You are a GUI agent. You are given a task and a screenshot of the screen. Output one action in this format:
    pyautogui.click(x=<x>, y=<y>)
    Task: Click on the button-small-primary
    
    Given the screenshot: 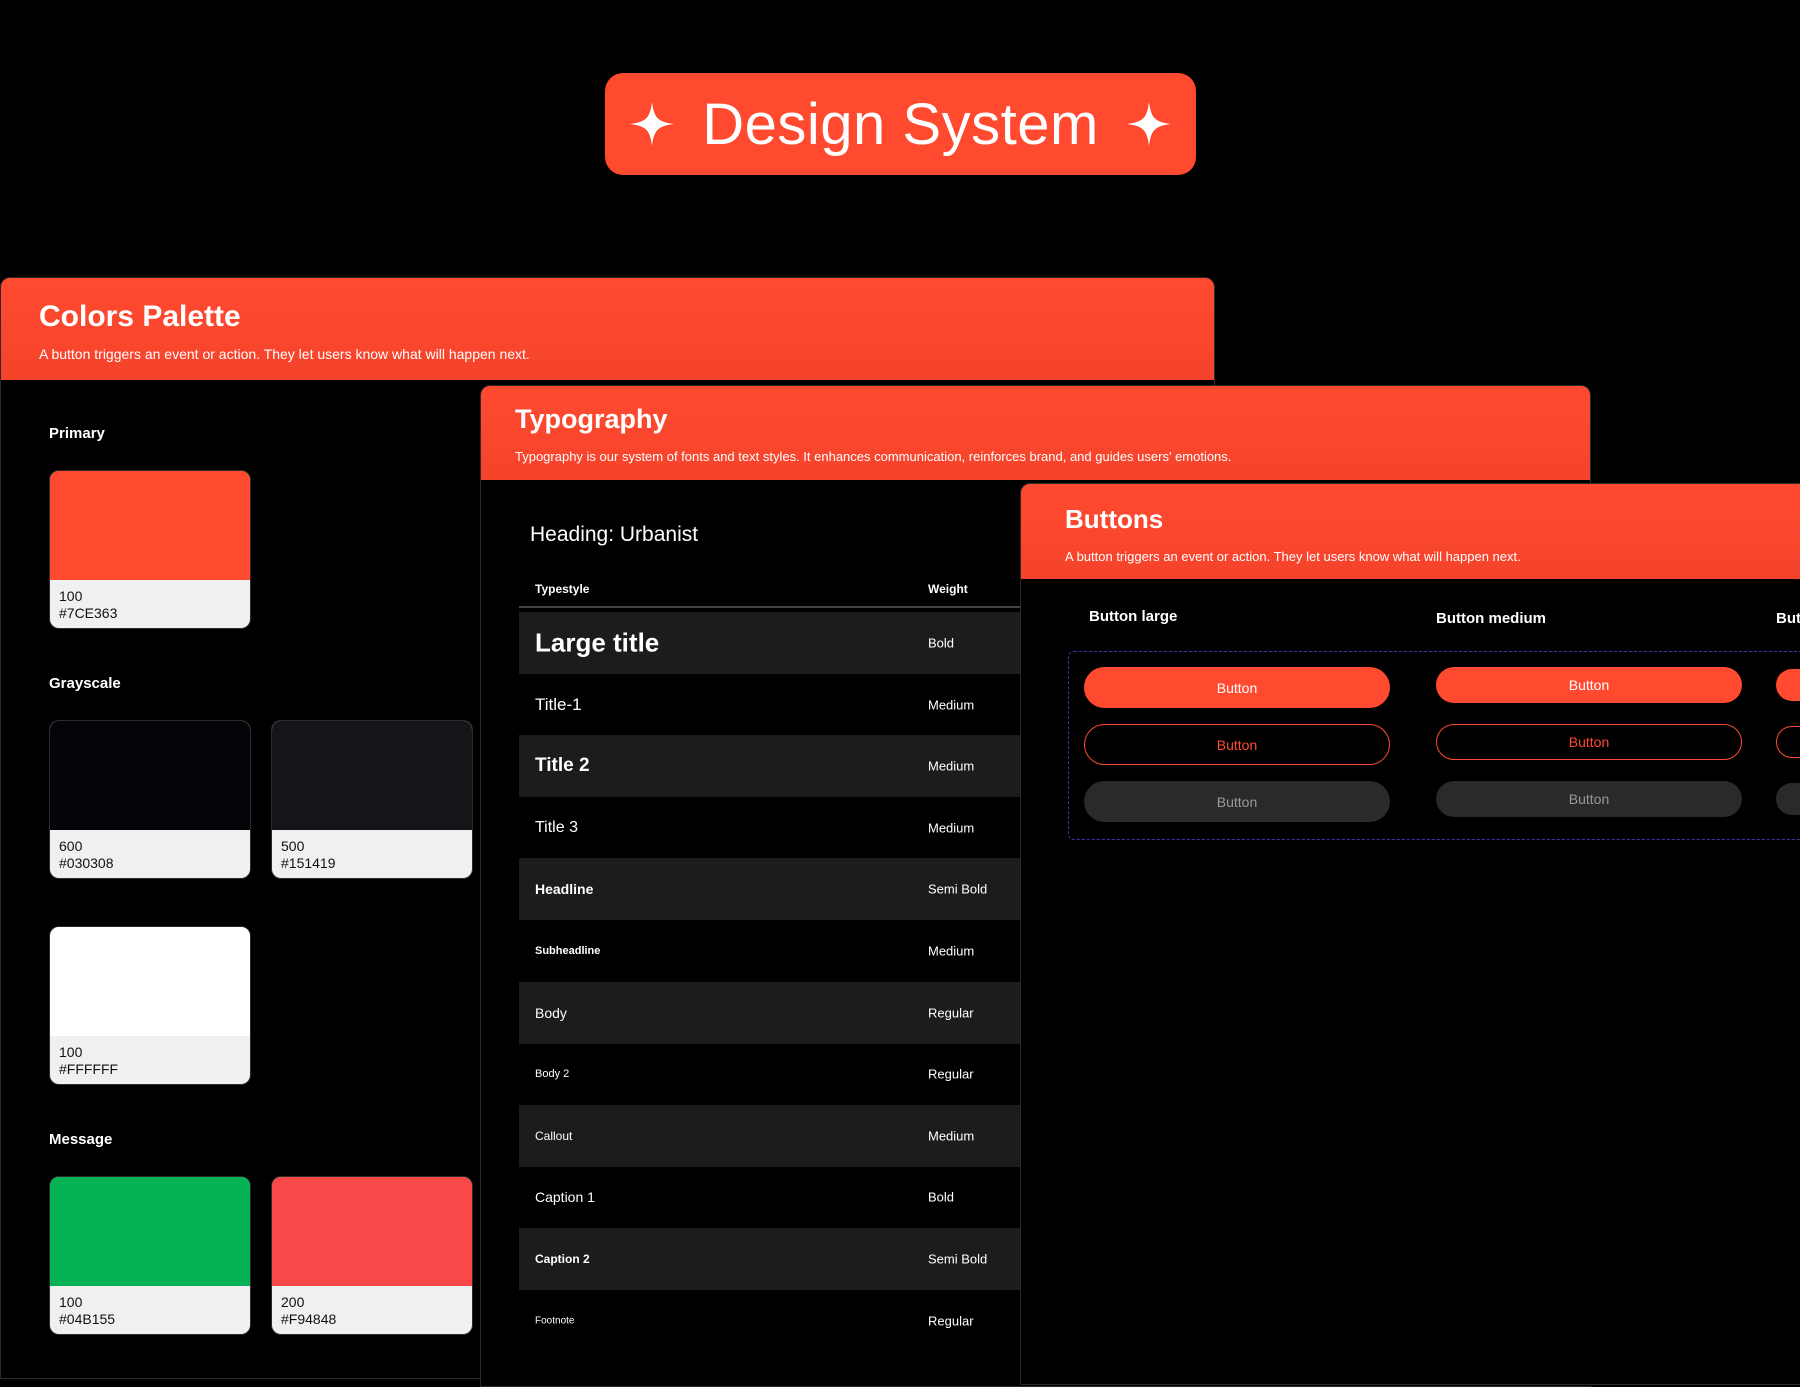 What is the action you would take?
    pyautogui.click(x=1788, y=685)
    